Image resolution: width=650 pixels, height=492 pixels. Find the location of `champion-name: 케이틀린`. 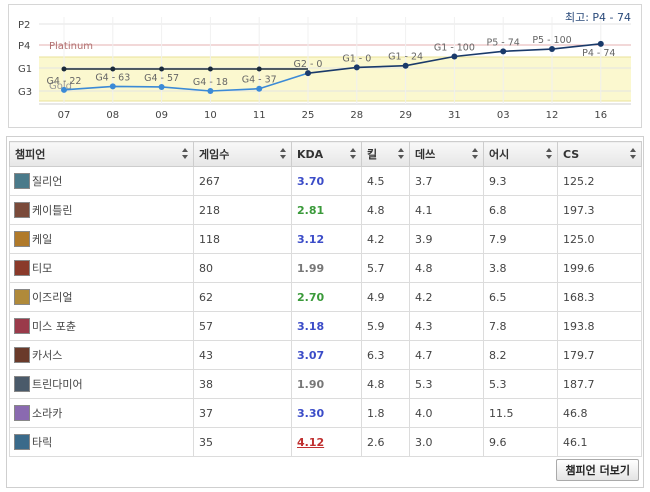

champion-name: 케이틀린 is located at coordinates (52, 210).